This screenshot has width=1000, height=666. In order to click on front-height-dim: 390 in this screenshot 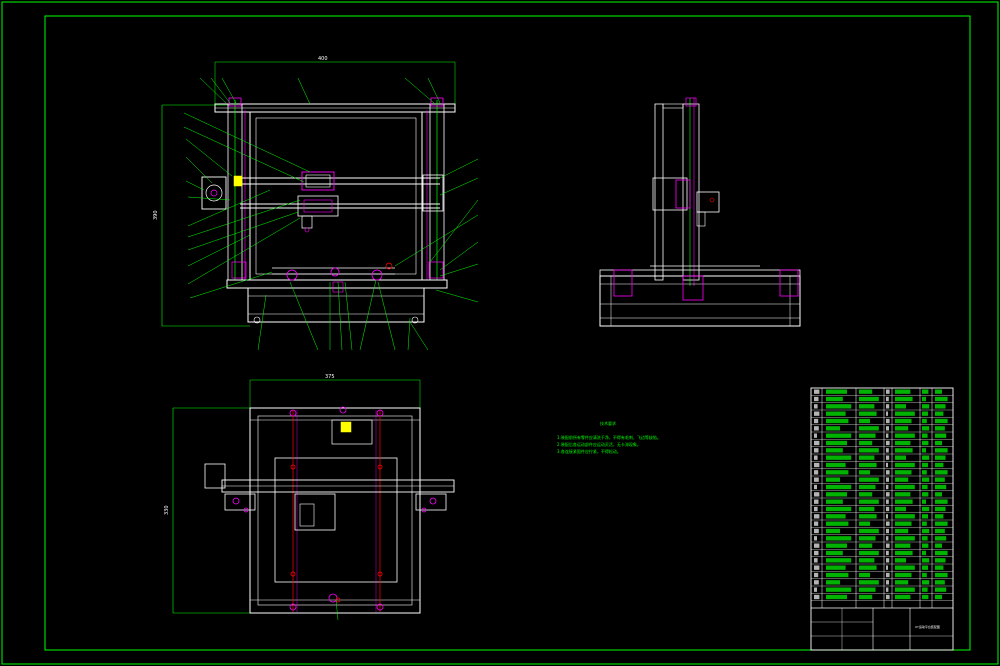, I will do `click(156, 215)`.